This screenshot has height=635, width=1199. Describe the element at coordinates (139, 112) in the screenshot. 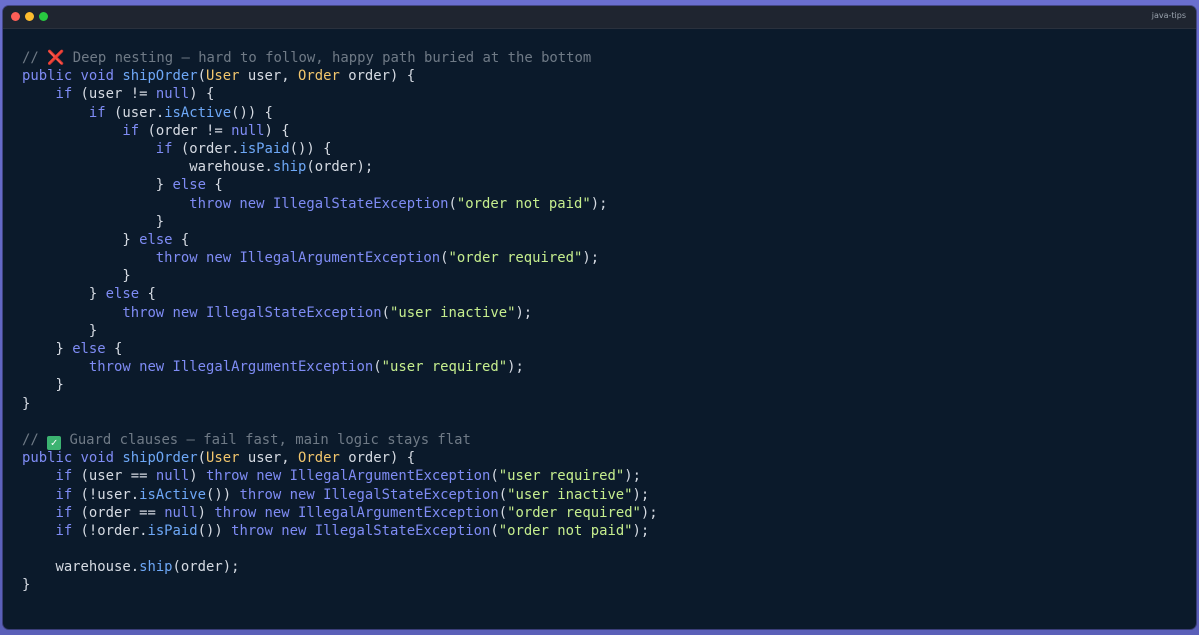

I see `code-token: (user.` at that location.